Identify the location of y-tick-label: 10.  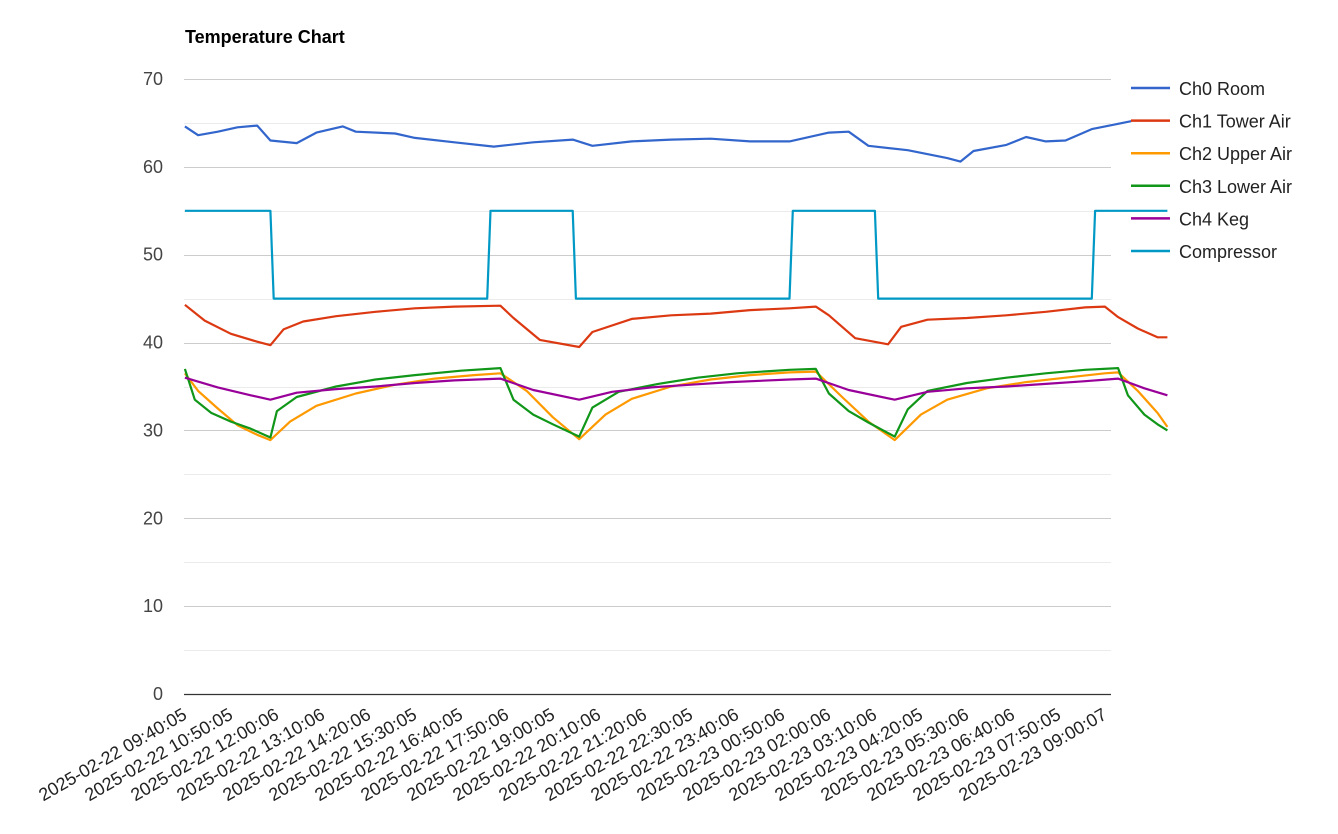
(153, 606).